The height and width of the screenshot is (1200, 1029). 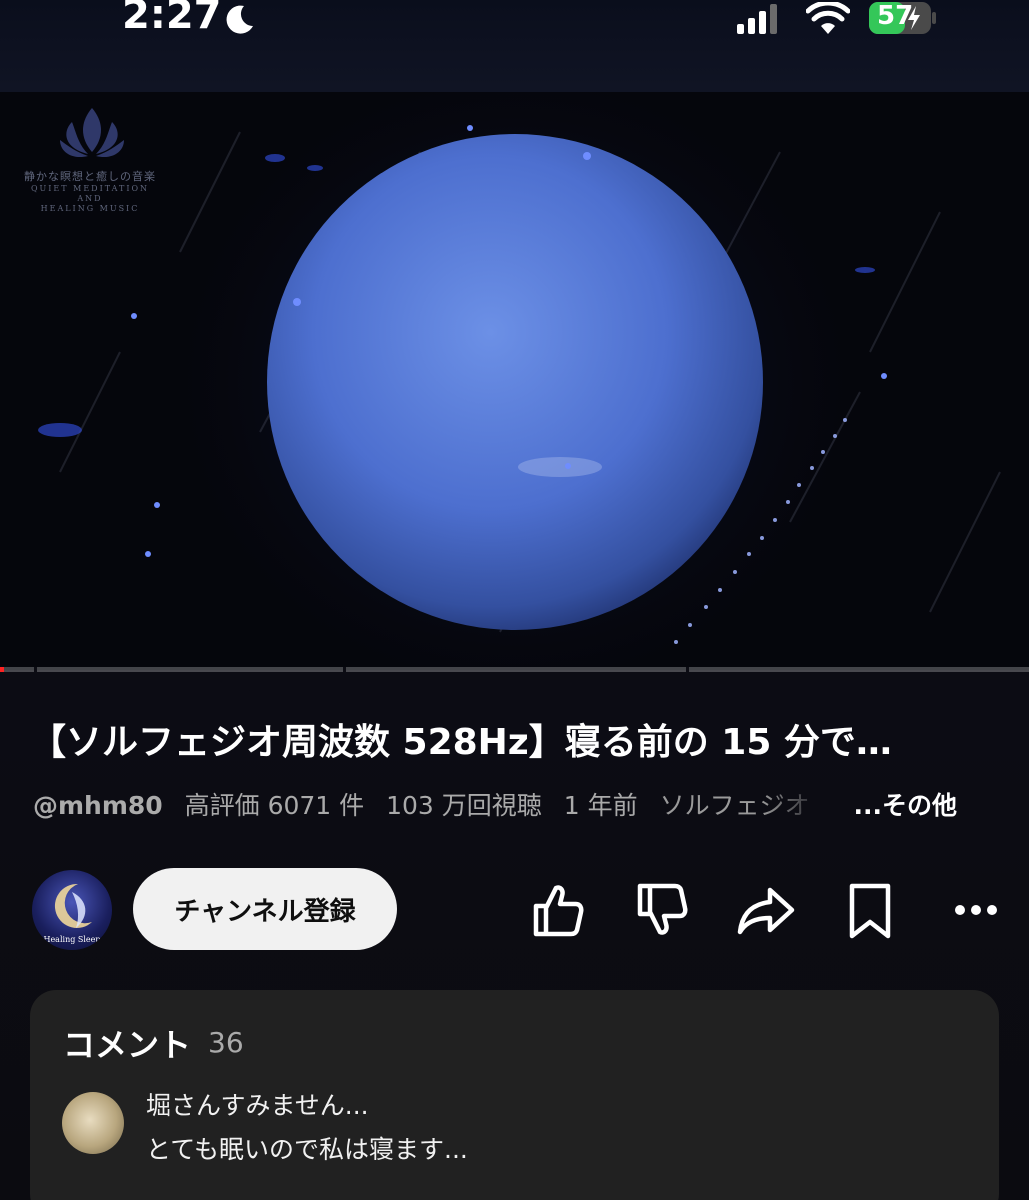 I want to click on channel-avatar: Healing Sleep, so click(x=72, y=910).